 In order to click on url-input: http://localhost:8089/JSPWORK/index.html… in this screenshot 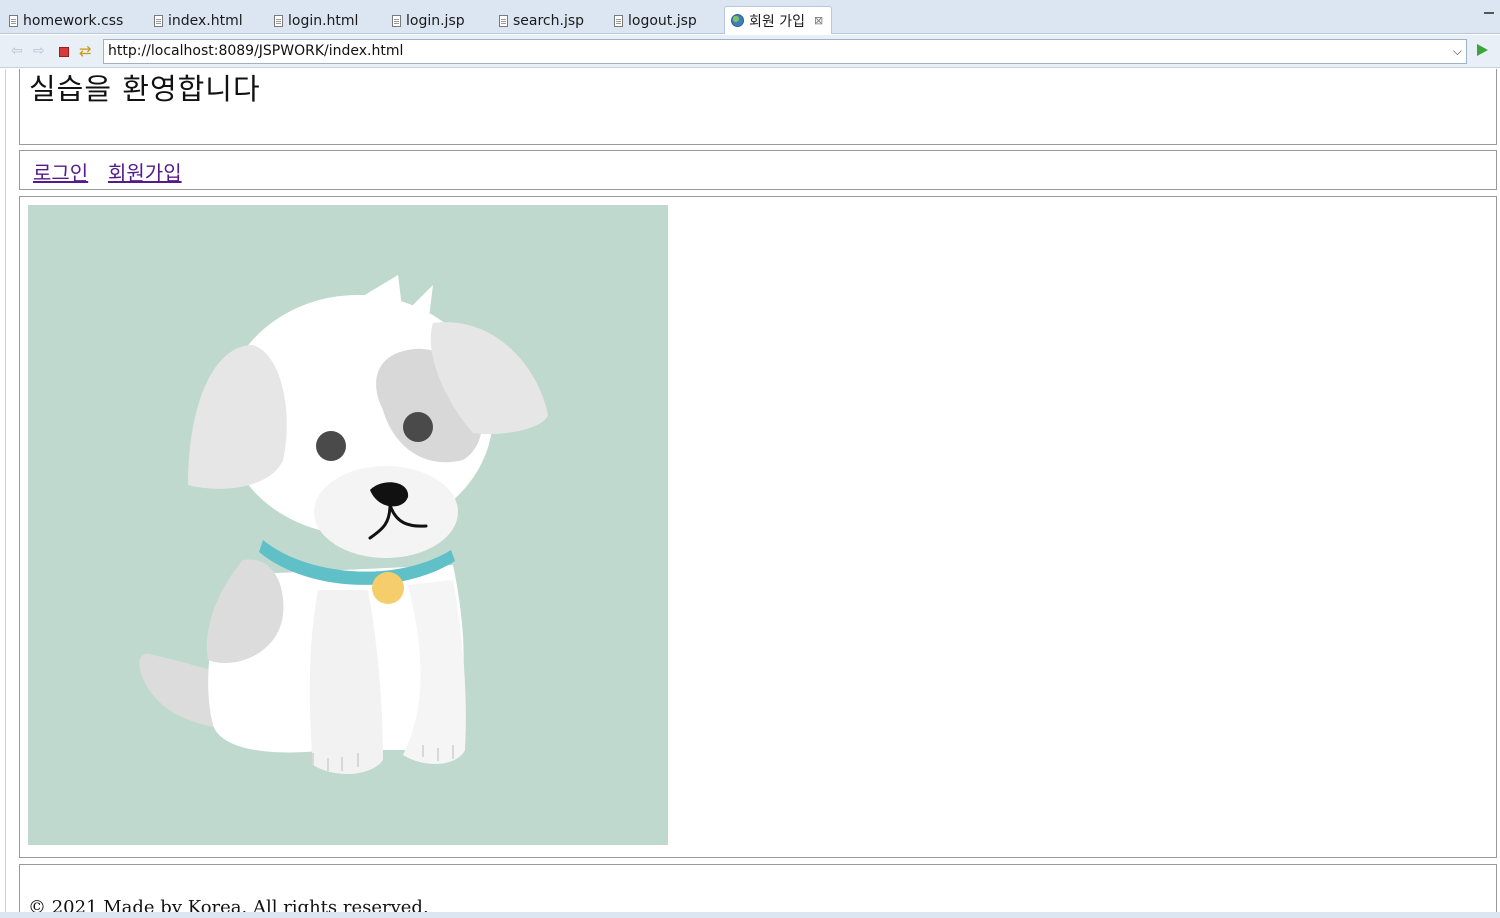, I will do `click(785, 51)`.